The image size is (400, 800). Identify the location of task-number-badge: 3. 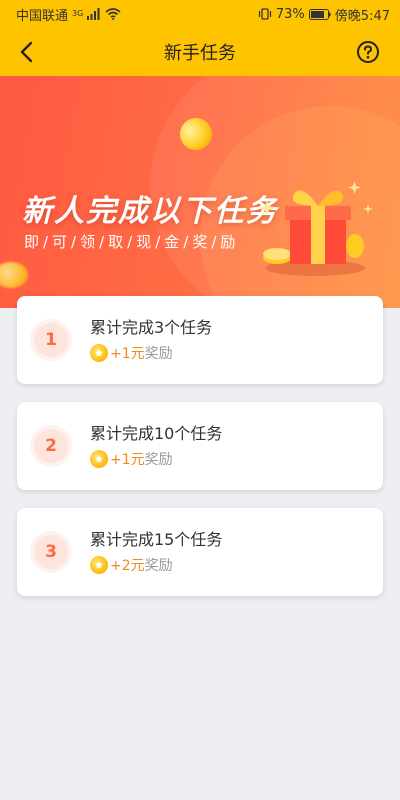
(51, 552).